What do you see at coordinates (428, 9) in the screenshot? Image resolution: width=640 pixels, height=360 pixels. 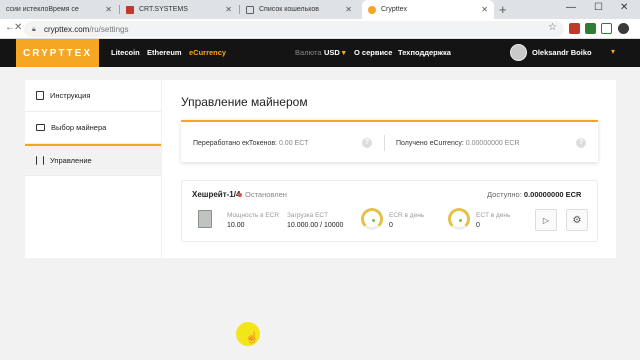 I see `browser-tab-active: Crypttex ✕` at bounding box center [428, 9].